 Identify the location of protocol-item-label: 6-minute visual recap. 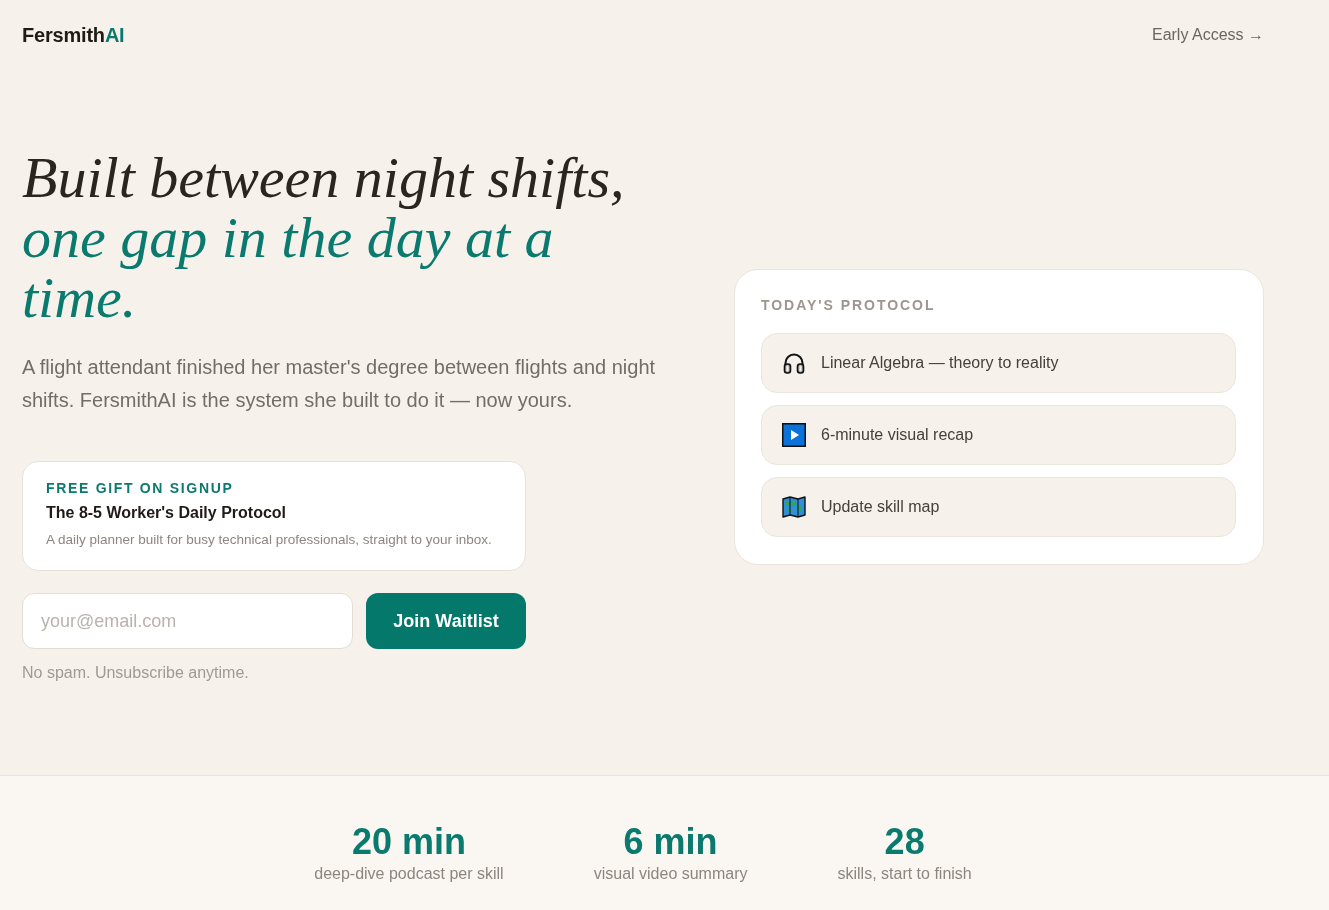
(897, 434).